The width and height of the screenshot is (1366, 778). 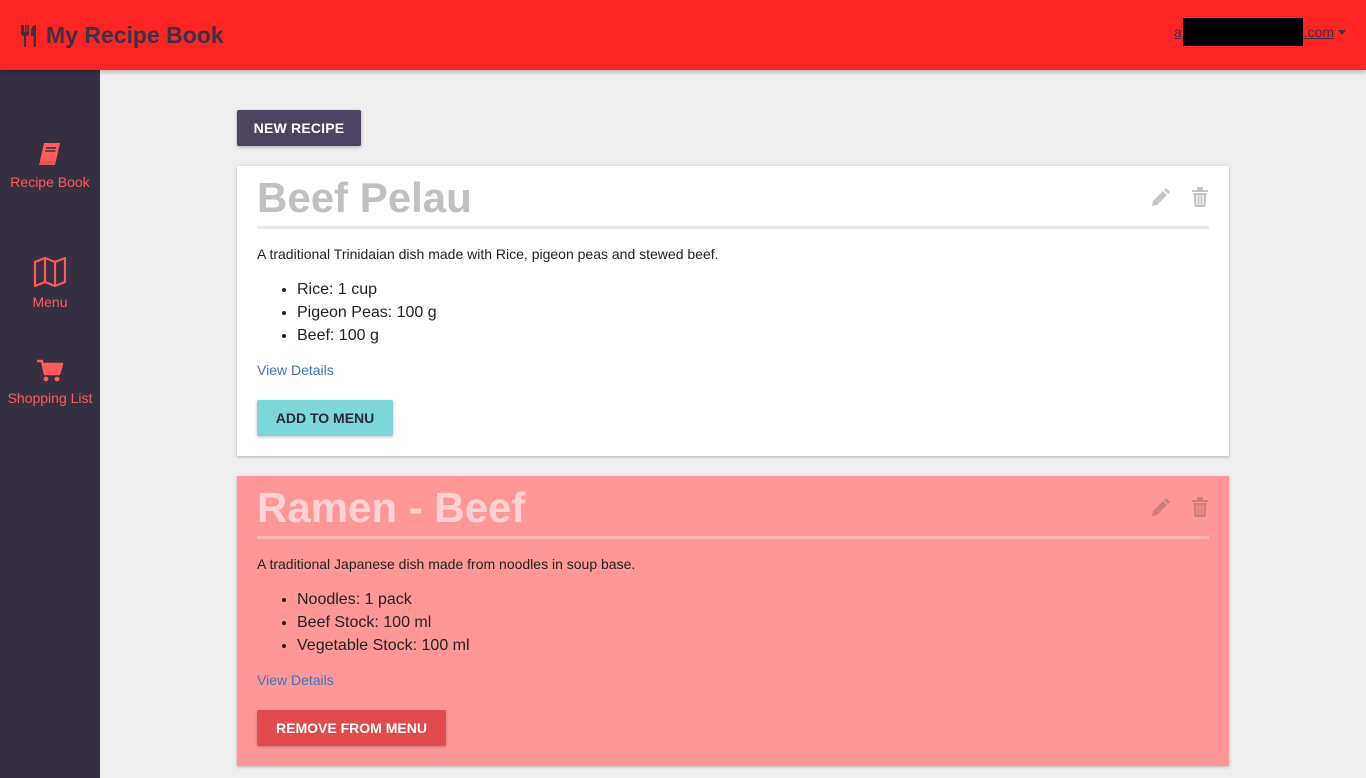 I want to click on sidebar-item-label: Recipe Book, so click(x=50, y=182).